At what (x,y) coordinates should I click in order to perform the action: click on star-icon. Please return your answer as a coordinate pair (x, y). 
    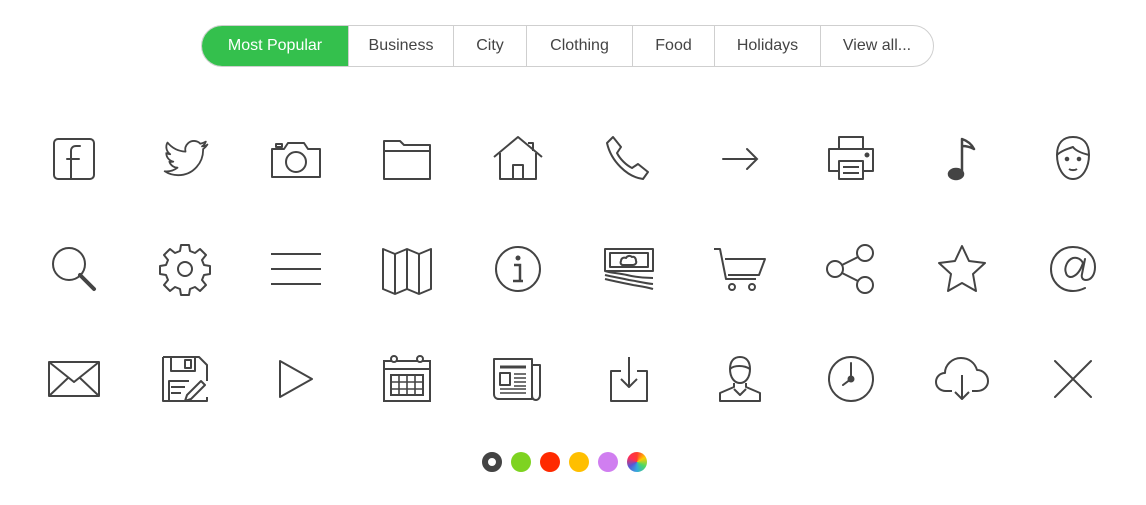
    Looking at the image, I should click on (961, 269).